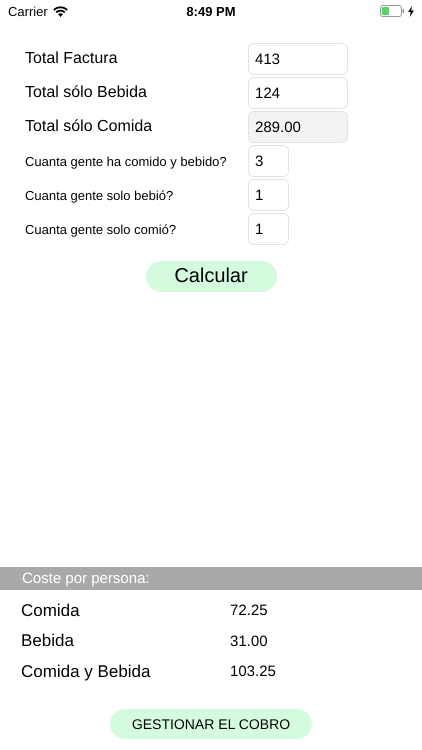  I want to click on field-label: Total sólo Comida, so click(89, 127).